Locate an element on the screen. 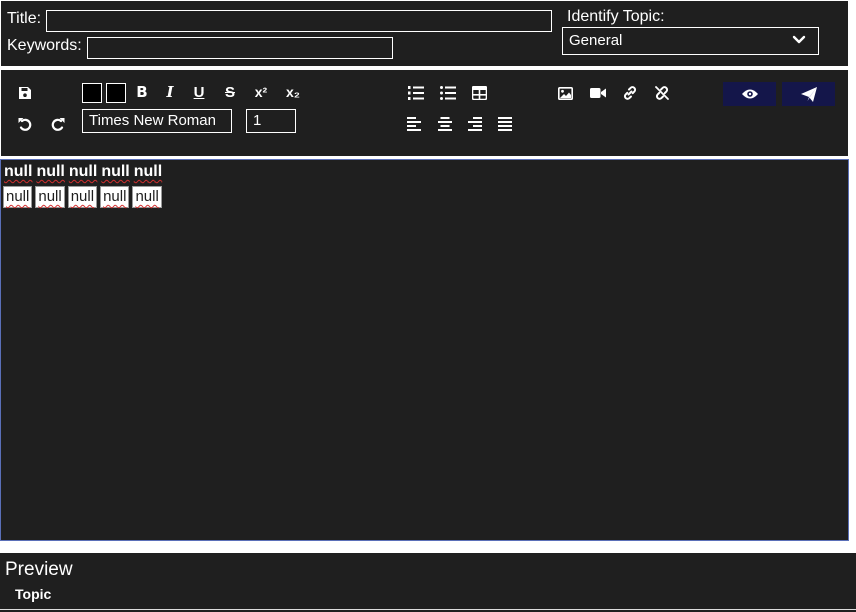 Image resolution: width=856 pixels, height=612 pixels. image-icon is located at coordinates (565, 93).